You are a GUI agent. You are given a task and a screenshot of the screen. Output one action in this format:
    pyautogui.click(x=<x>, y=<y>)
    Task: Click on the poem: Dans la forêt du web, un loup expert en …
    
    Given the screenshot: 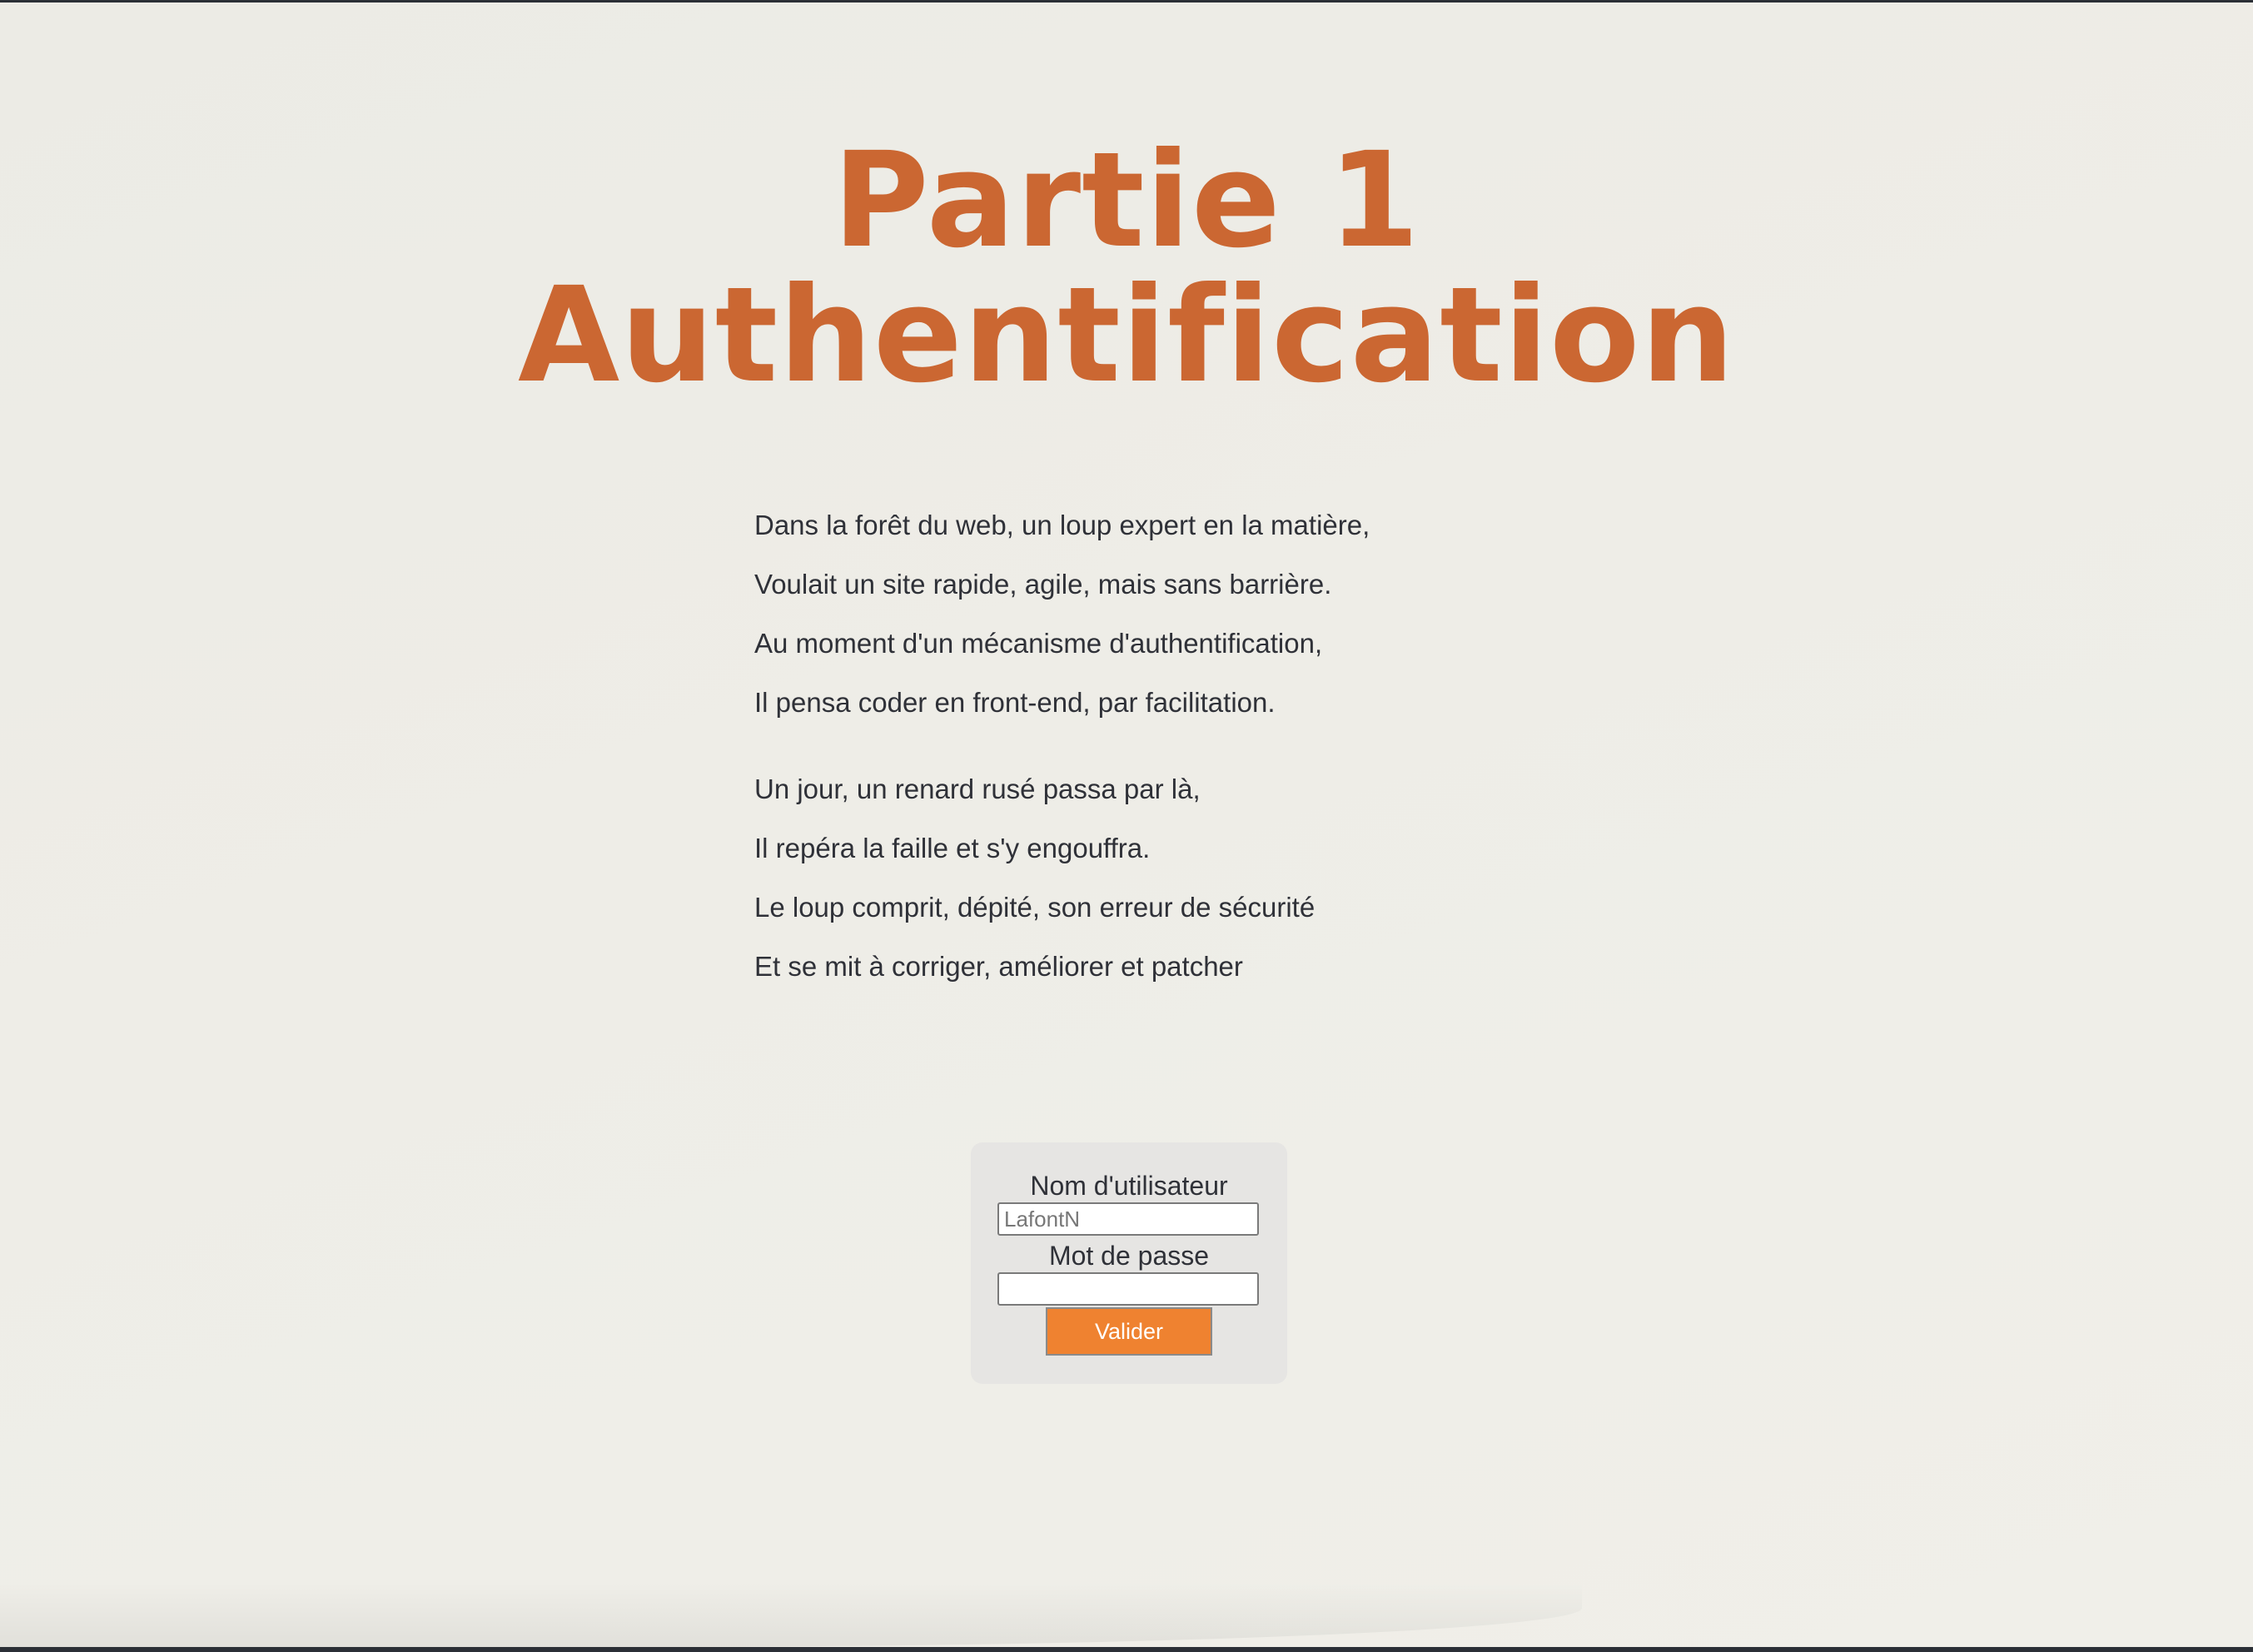 What is the action you would take?
    pyautogui.click(x=1212, y=756)
    